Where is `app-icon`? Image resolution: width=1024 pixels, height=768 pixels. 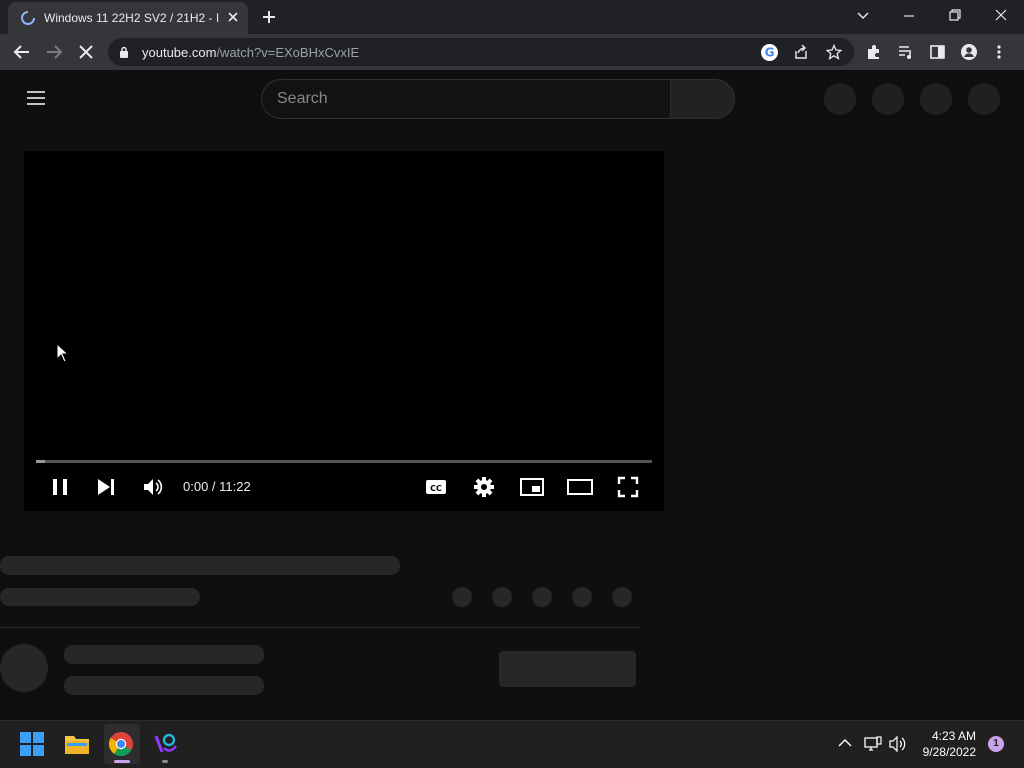 app-icon is located at coordinates (165, 744).